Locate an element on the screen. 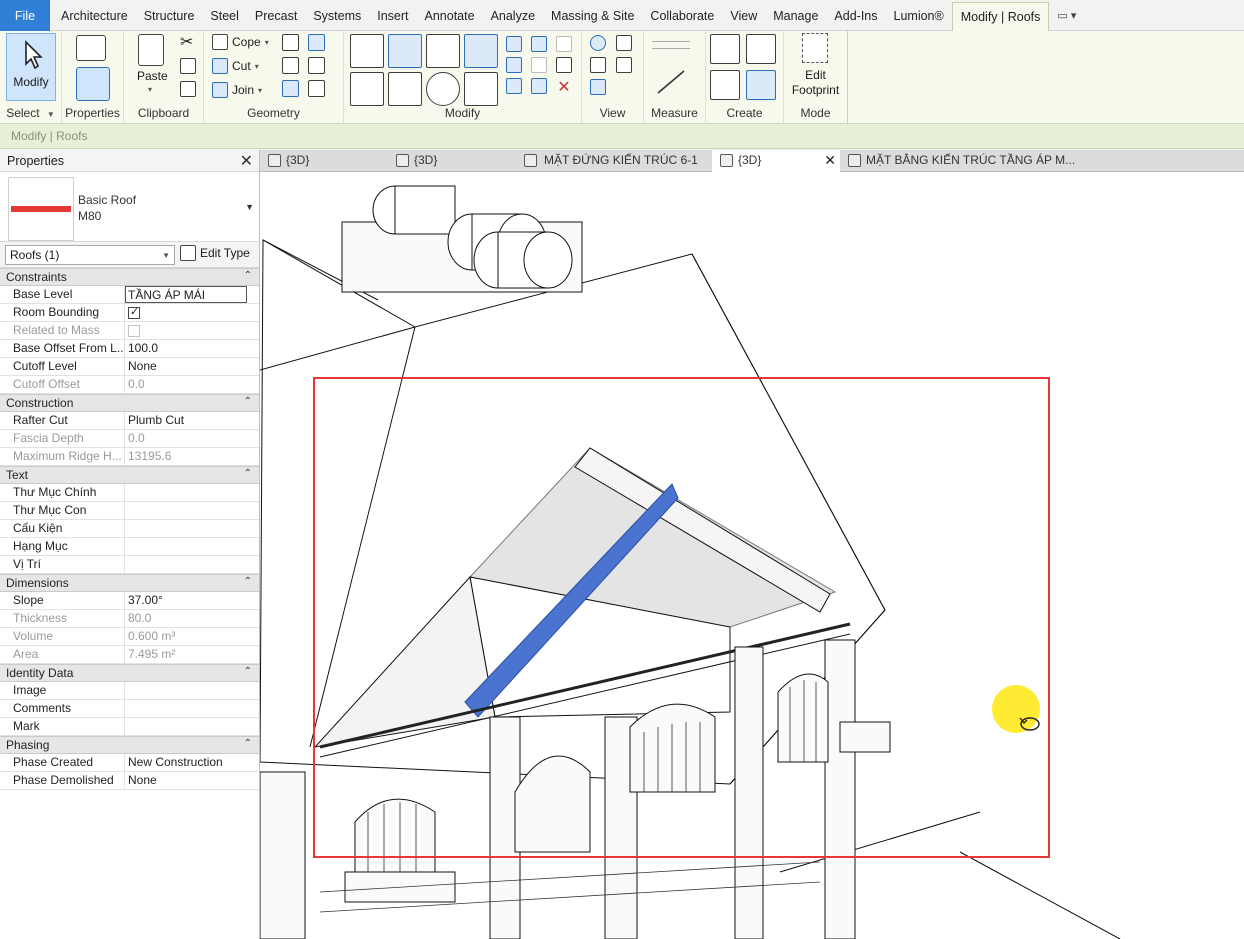 The height and width of the screenshot is (939, 1244). create-similar-icon is located at coordinates (761, 85).